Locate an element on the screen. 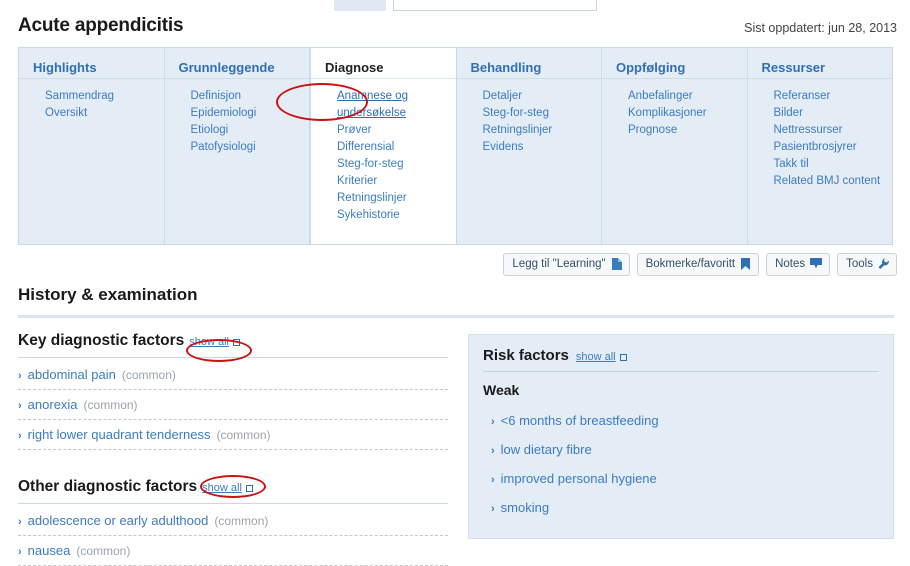  nav-link-related-bmj-content: Related BMJ content is located at coordinates (833, 181).